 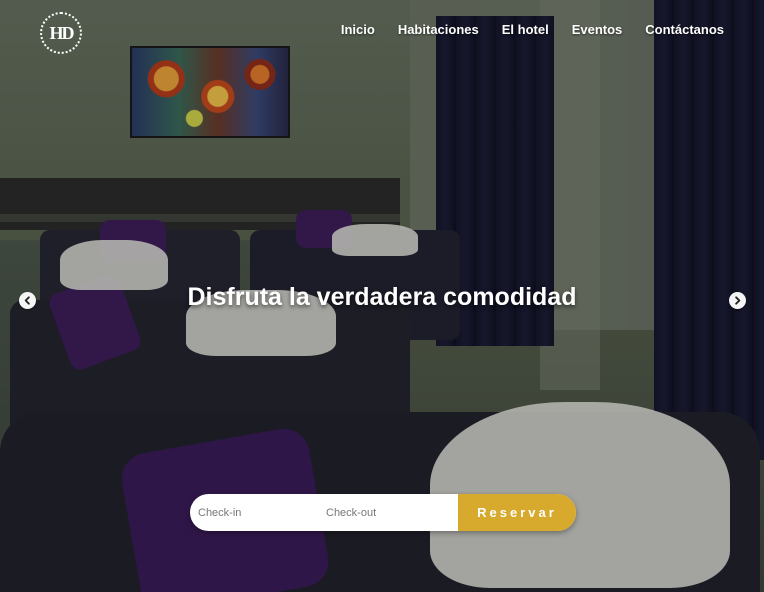 I want to click on nav-item-eventos: Eventos, so click(x=597, y=29).